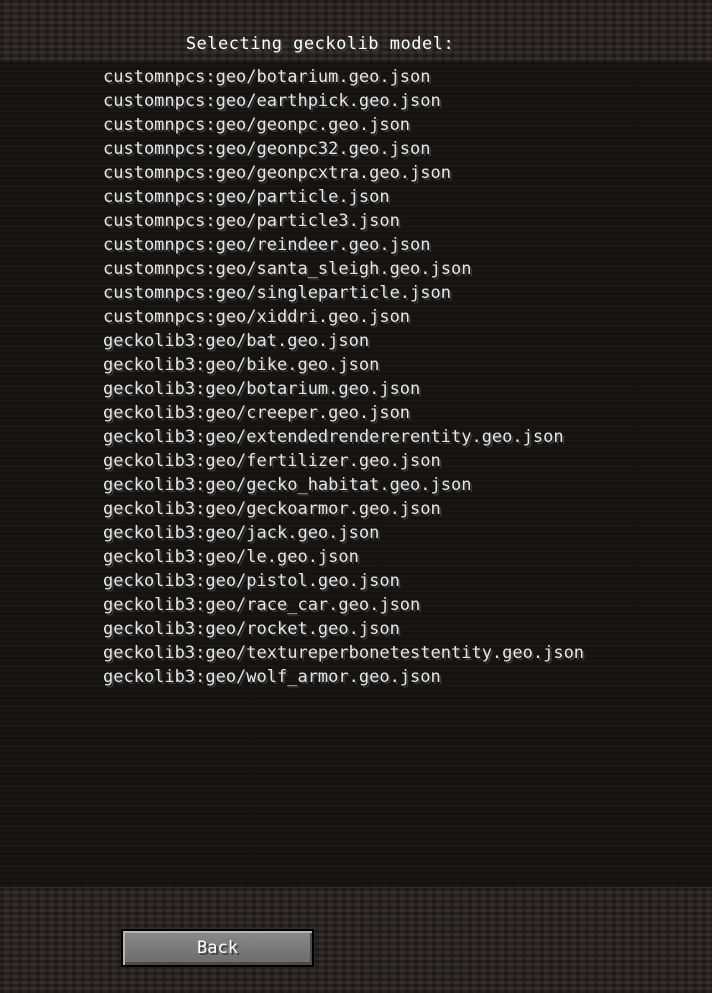  I want to click on model-list-item: customnpcs:geo/reindeer.geo.json, so click(267, 245).